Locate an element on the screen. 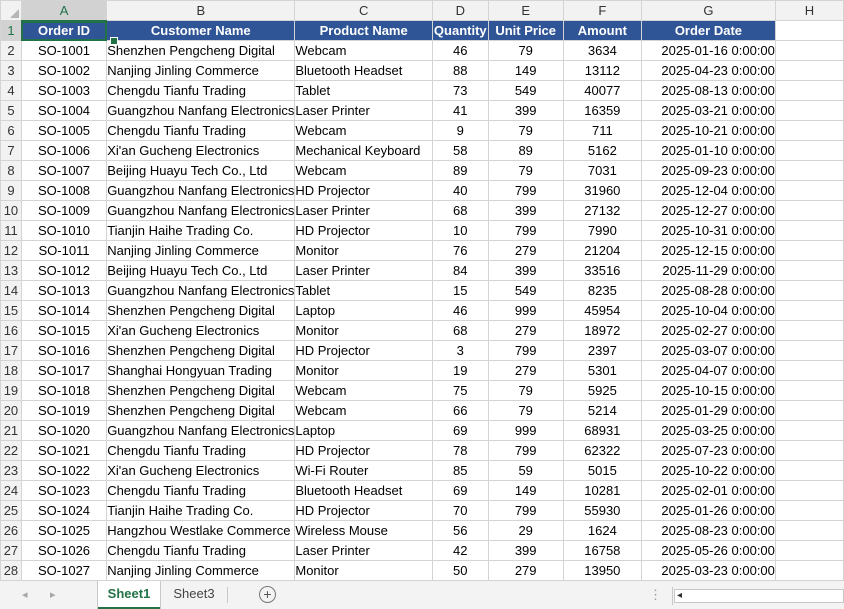  table-cell: SO-1006 is located at coordinates (64, 150).